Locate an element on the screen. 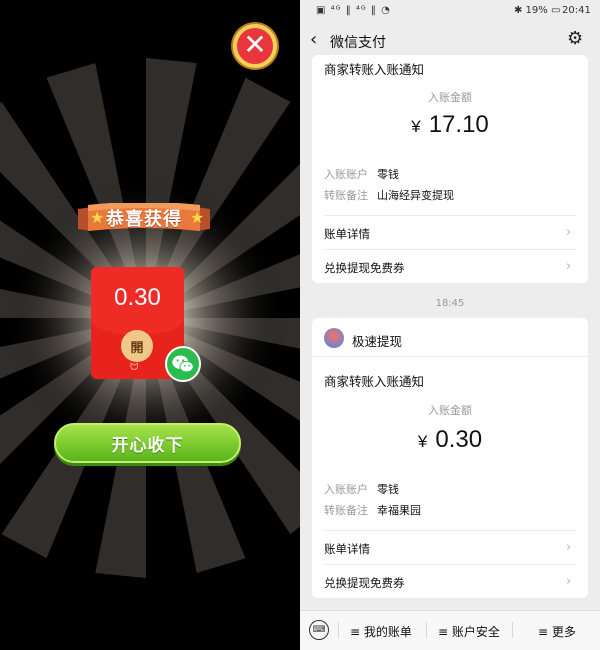 This screenshot has height=650, width=600. tab-more: ≡ 更多 is located at coordinates (557, 631).